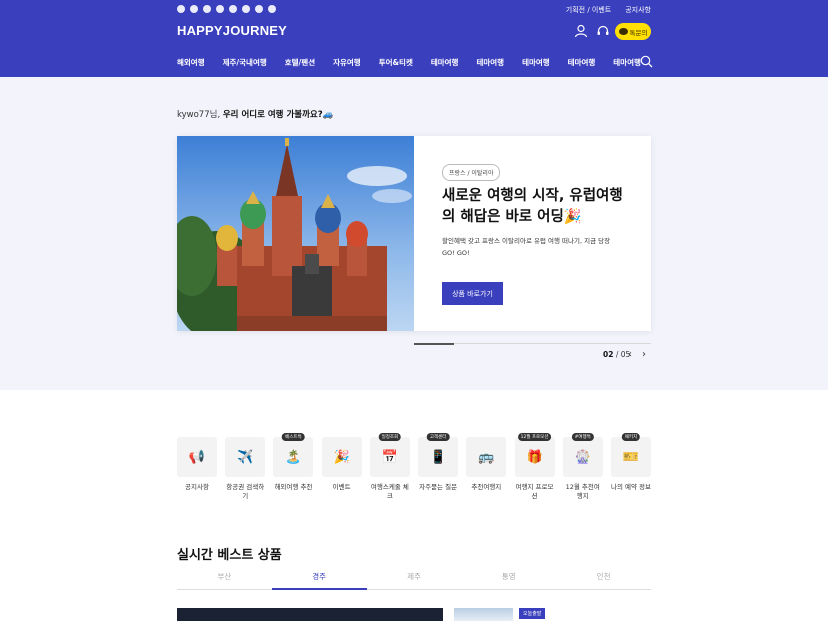 The width and height of the screenshot is (828, 621). What do you see at coordinates (319, 580) in the screenshot?
I see `tab-region: 경주` at bounding box center [319, 580].